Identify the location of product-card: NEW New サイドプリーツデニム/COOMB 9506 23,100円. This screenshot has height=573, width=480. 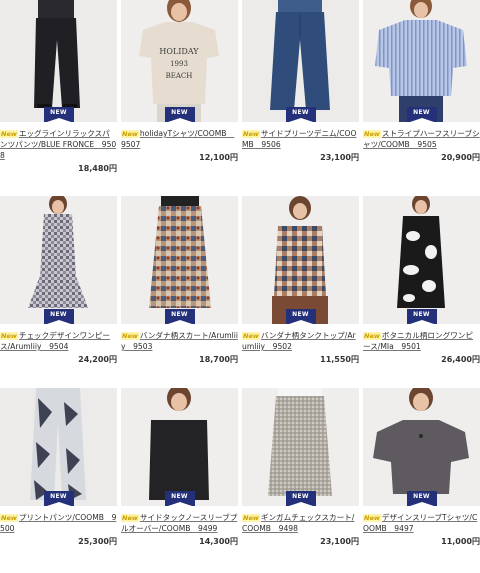
(300, 81).